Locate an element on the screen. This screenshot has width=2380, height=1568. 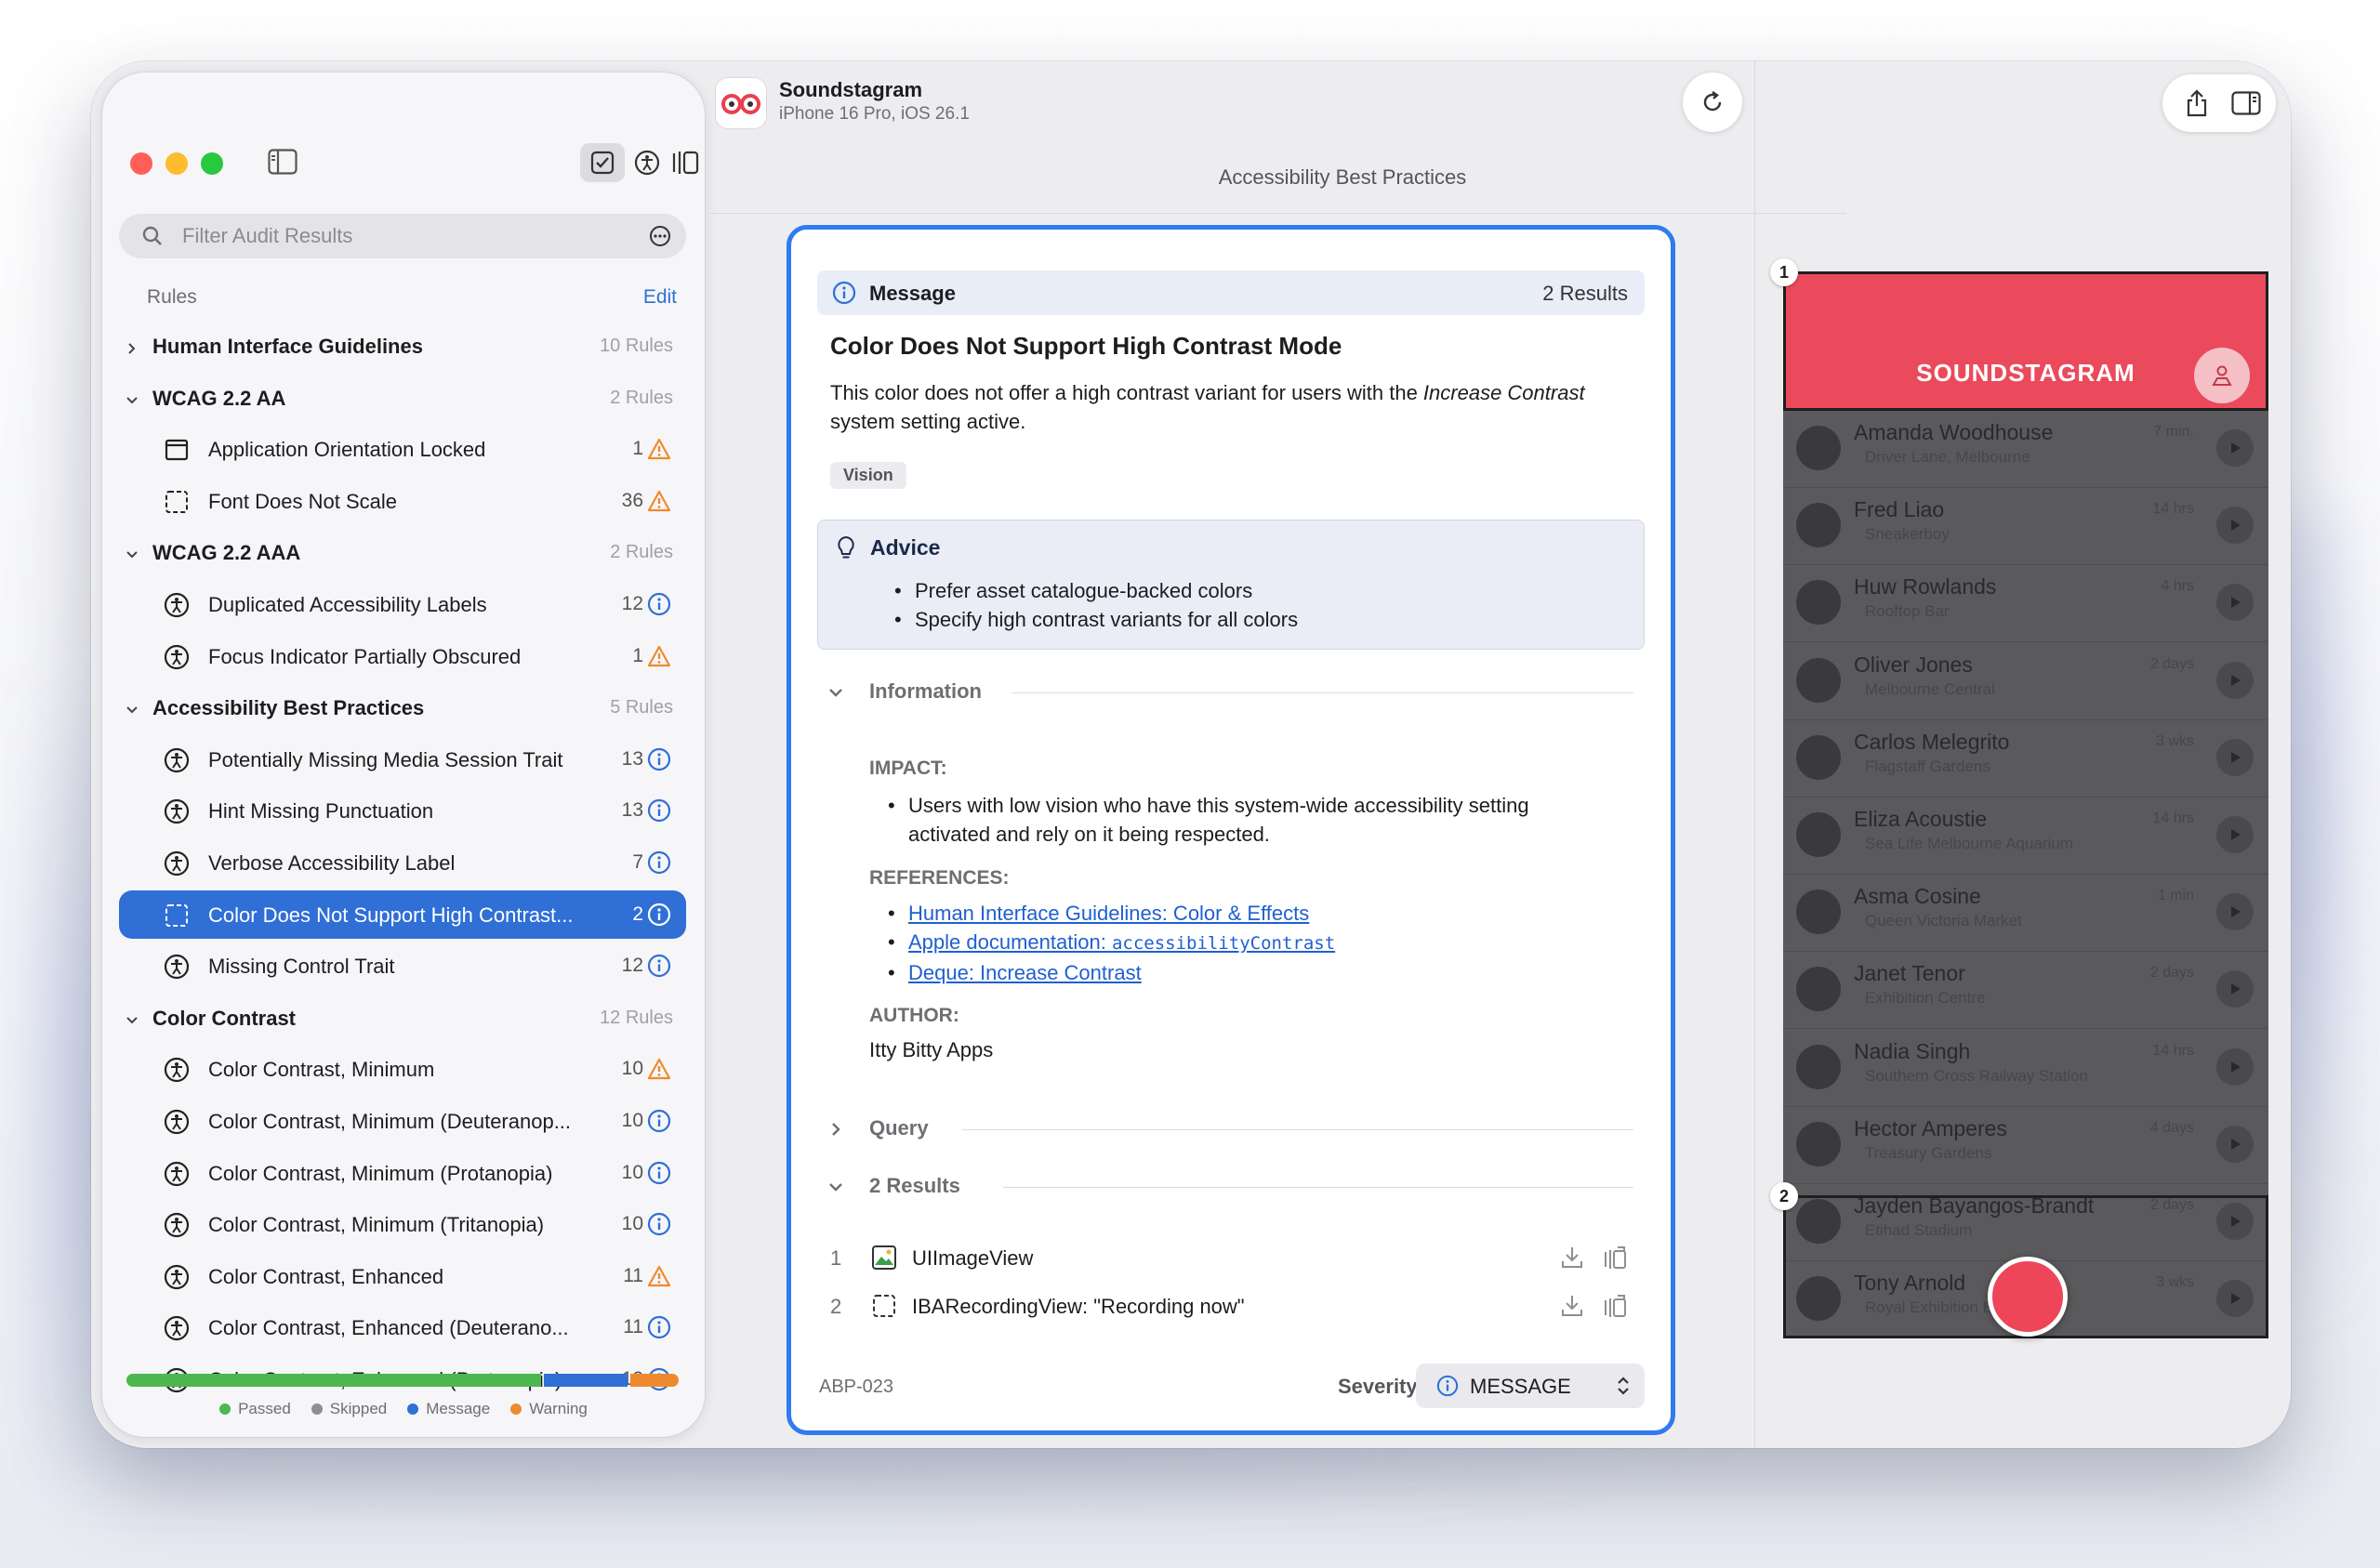
warning-icon is located at coordinates (659, 449).